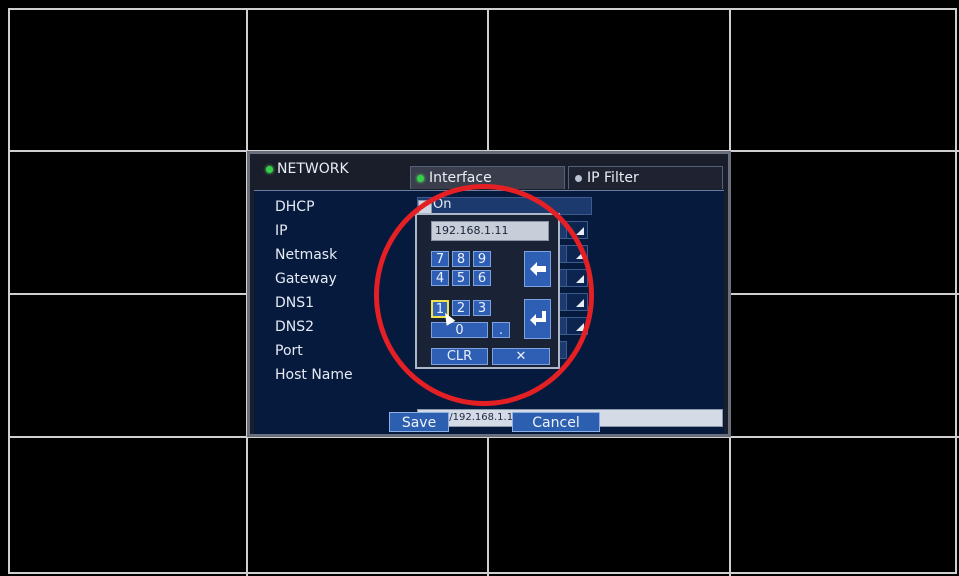 The width and height of the screenshot is (959, 576). Describe the element at coordinates (295, 303) in the screenshot. I see `dns1-label: DNS1` at that location.